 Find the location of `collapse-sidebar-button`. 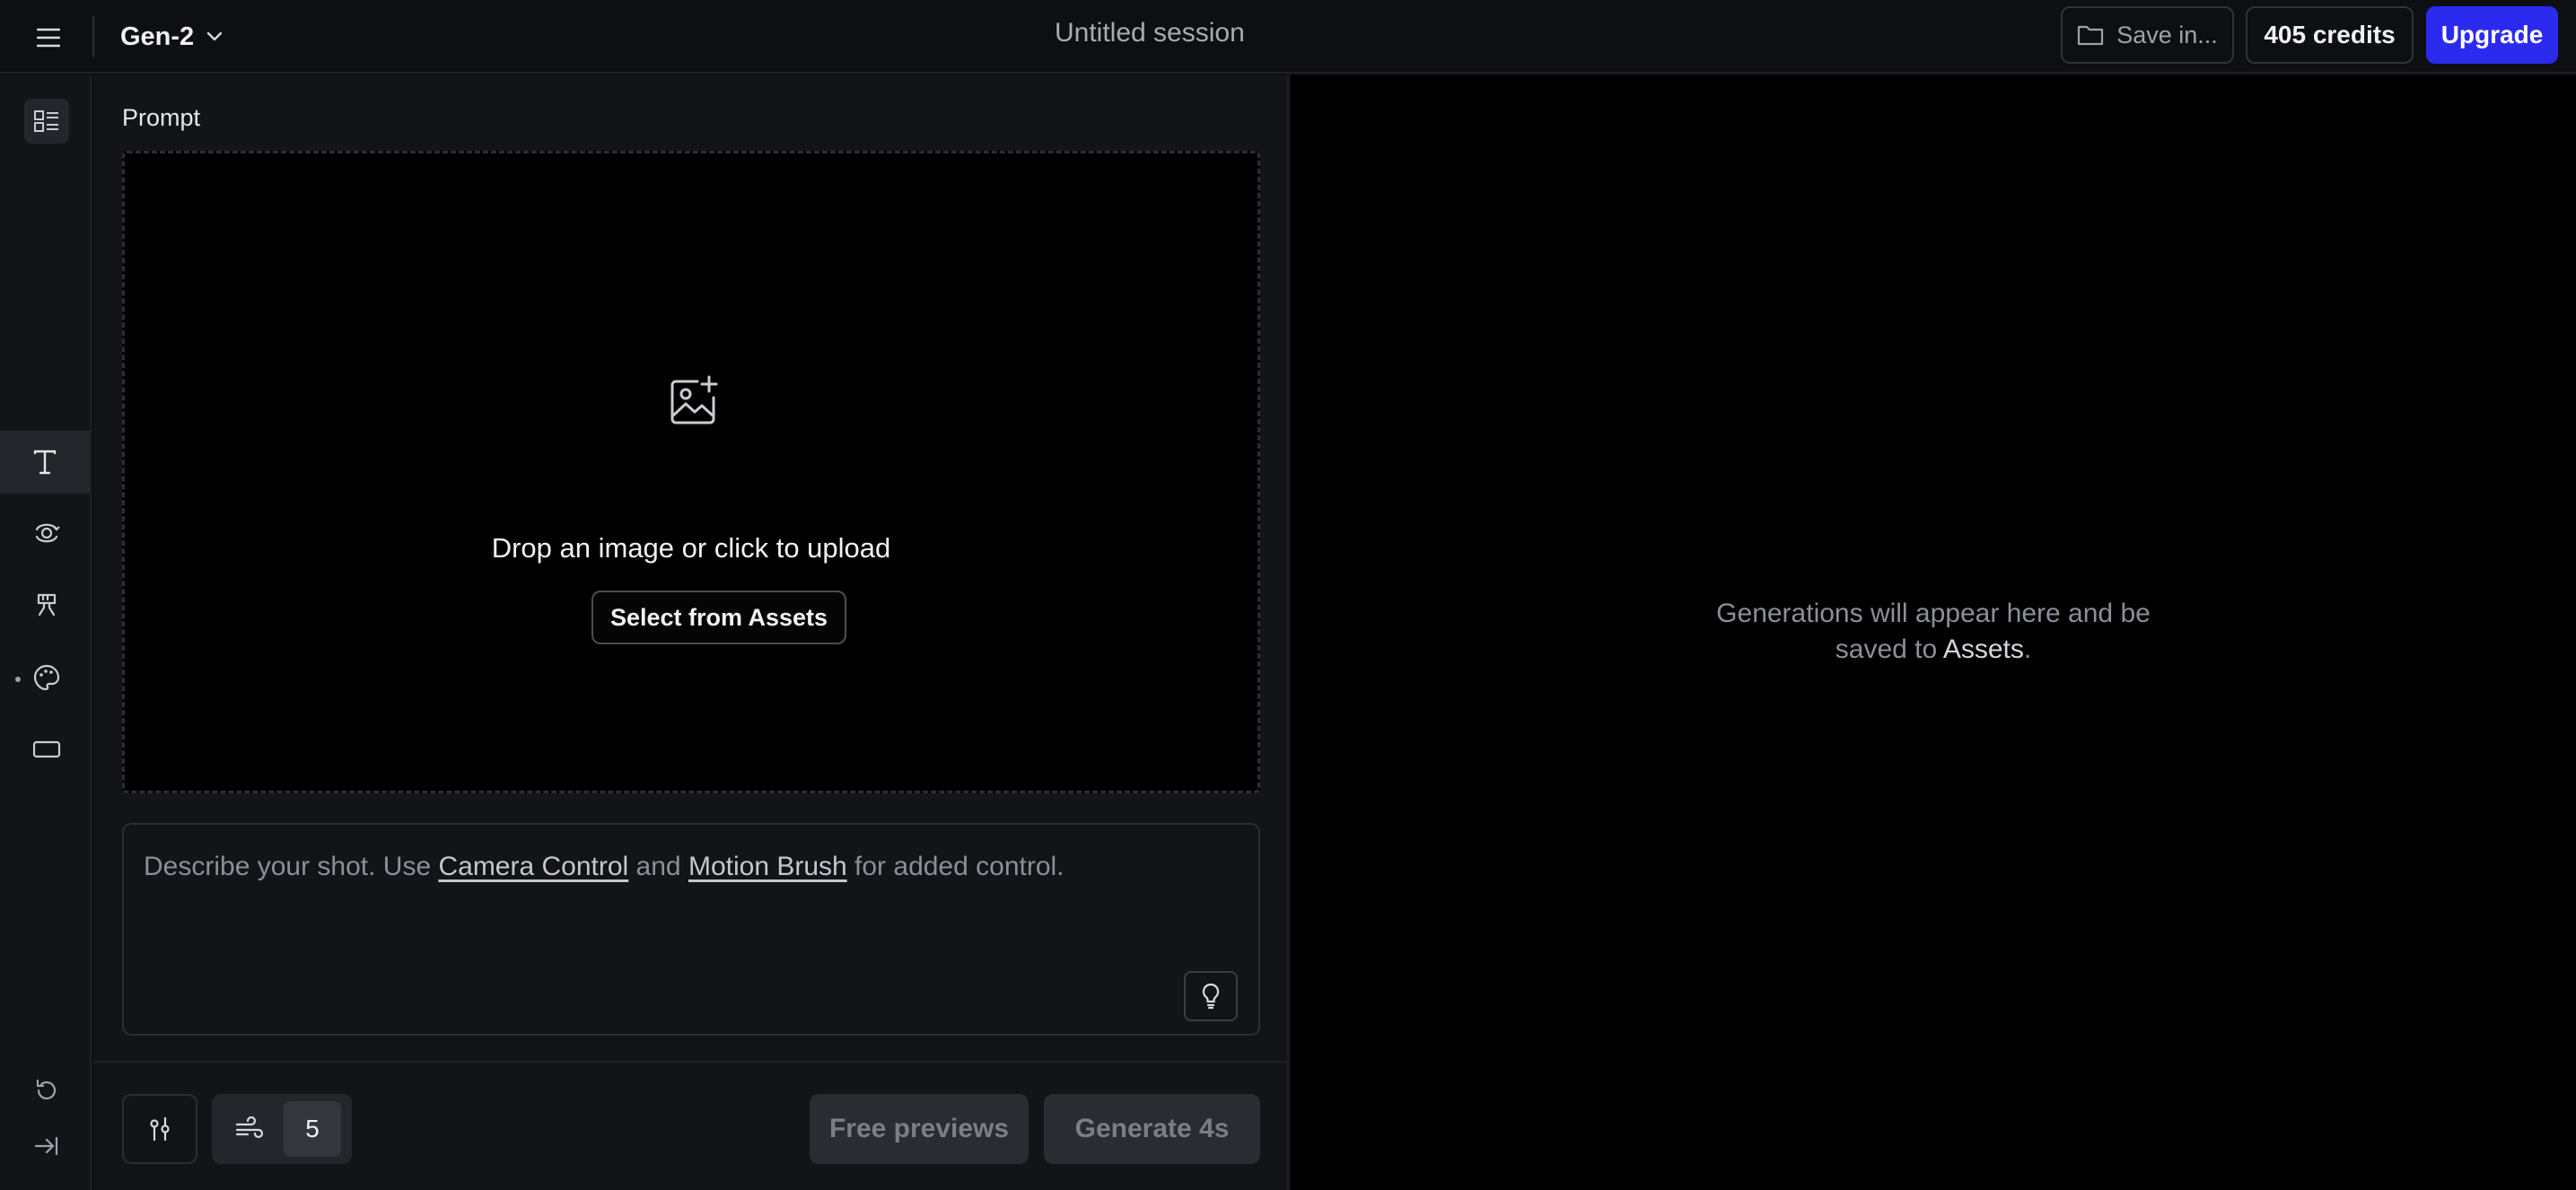

collapse-sidebar-button is located at coordinates (46, 1146).